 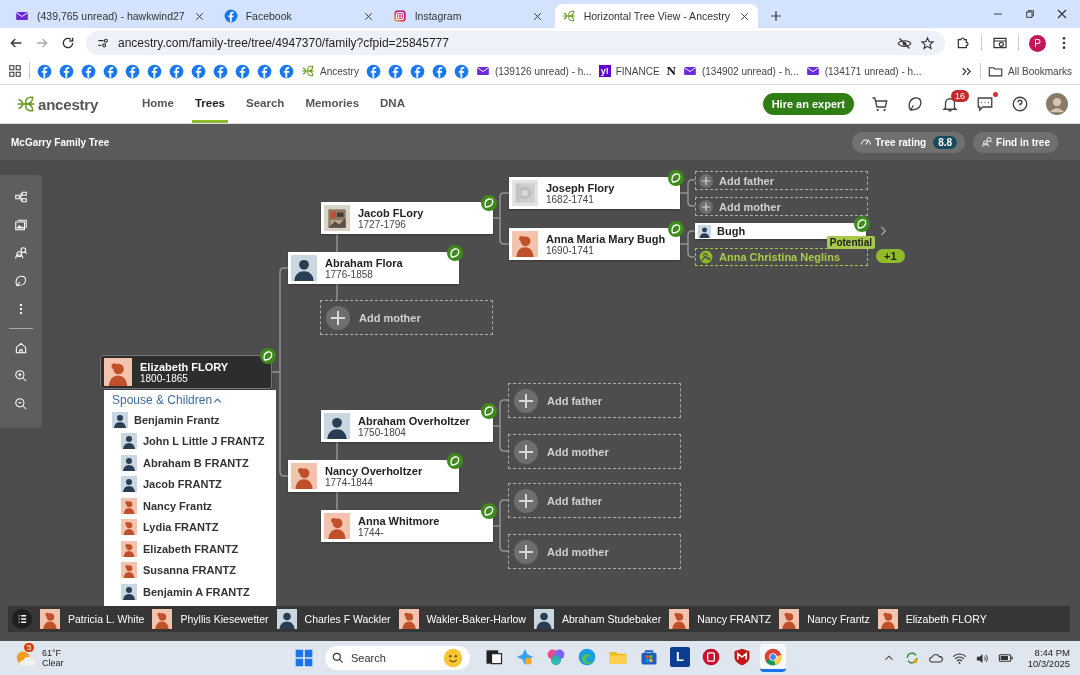 What do you see at coordinates (880, 104) in the screenshot?
I see `cart-icon` at bounding box center [880, 104].